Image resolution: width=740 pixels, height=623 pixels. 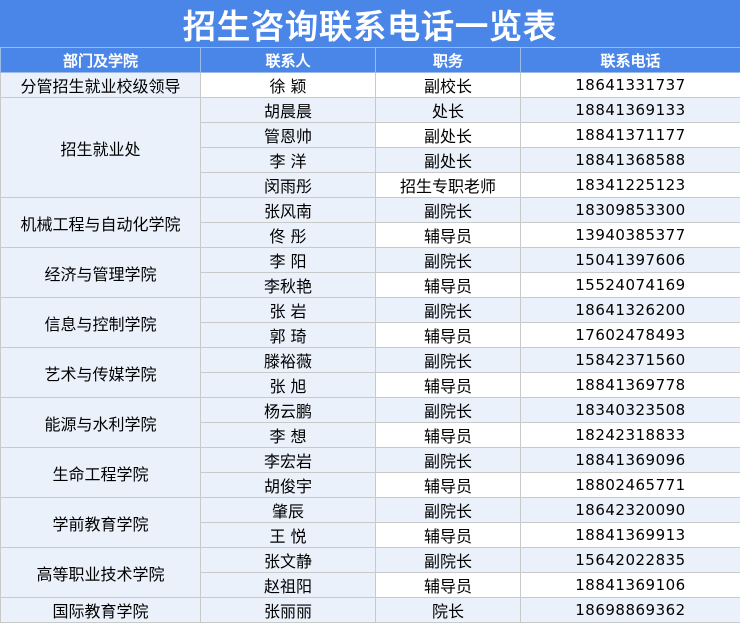 I want to click on header-phone: 联系电话, so click(x=630, y=60).